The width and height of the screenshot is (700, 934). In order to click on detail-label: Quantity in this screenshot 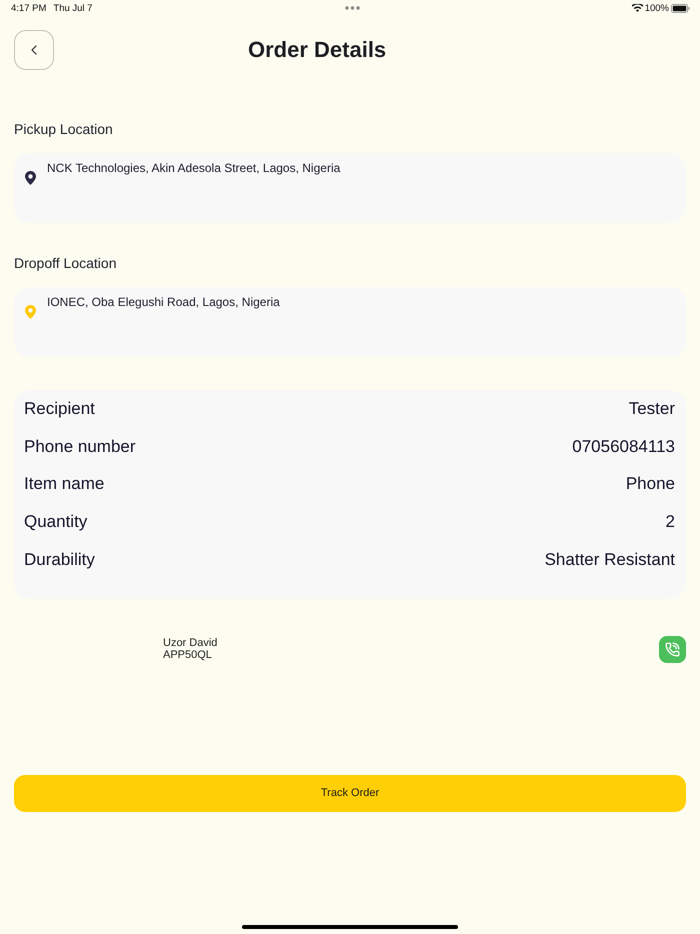, I will do `click(56, 522)`.